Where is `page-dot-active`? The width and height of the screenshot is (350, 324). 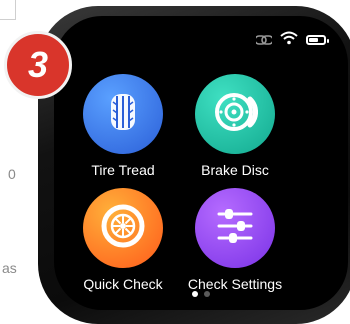
page-dot-active is located at coordinates (195, 294).